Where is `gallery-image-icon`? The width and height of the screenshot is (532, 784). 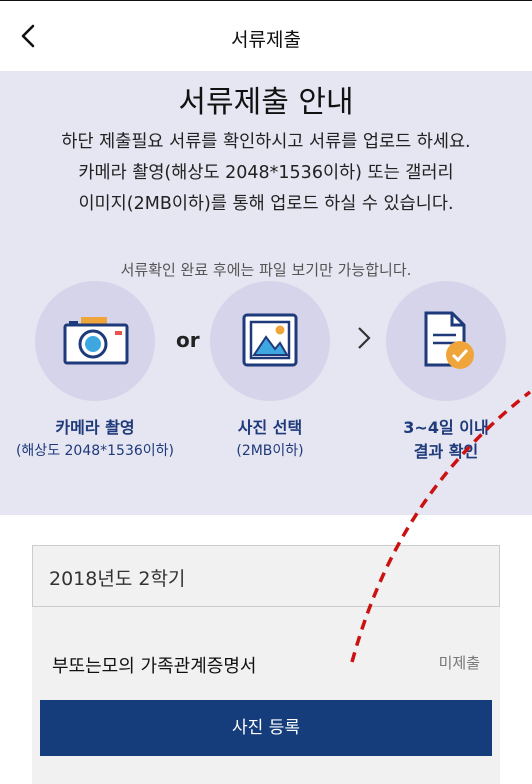
gallery-image-icon is located at coordinates (270, 340).